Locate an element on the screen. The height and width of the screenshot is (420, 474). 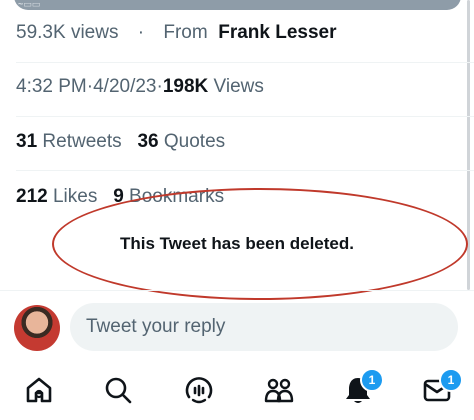
retweets-link: 31 Retweets is located at coordinates (71, 141).